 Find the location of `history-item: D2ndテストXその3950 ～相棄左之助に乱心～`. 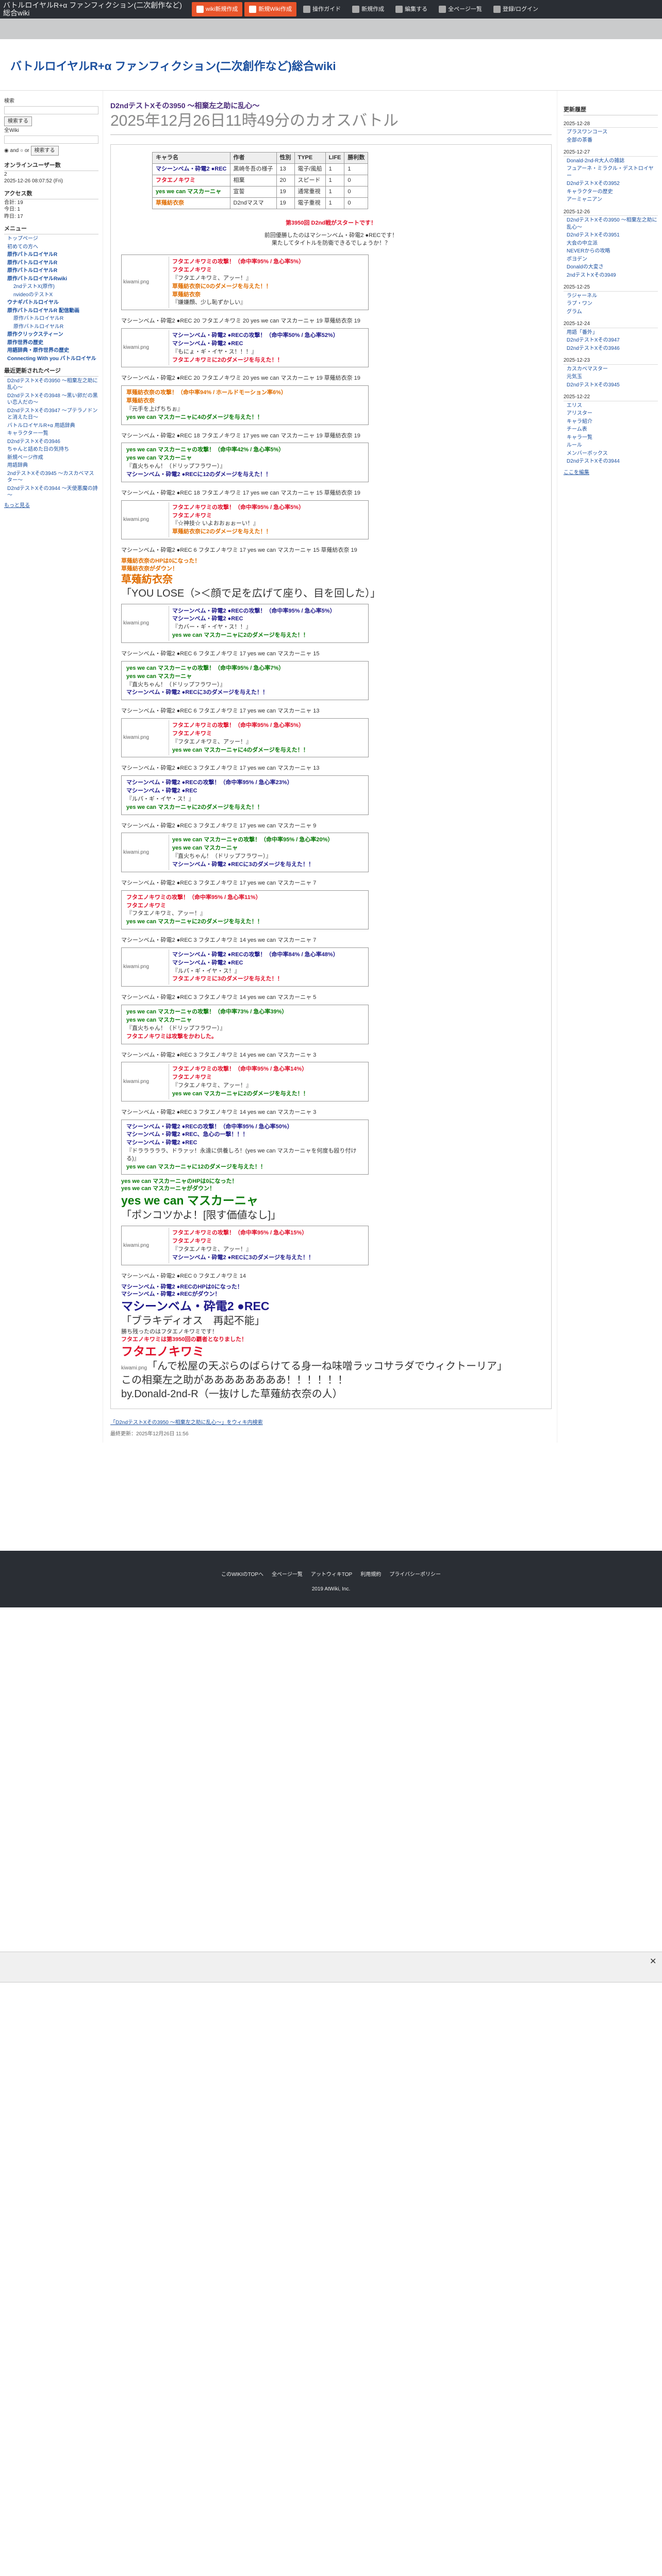

history-item: D2ndテストXその3950 ～相棄左之助に乱心～ is located at coordinates (611, 224).